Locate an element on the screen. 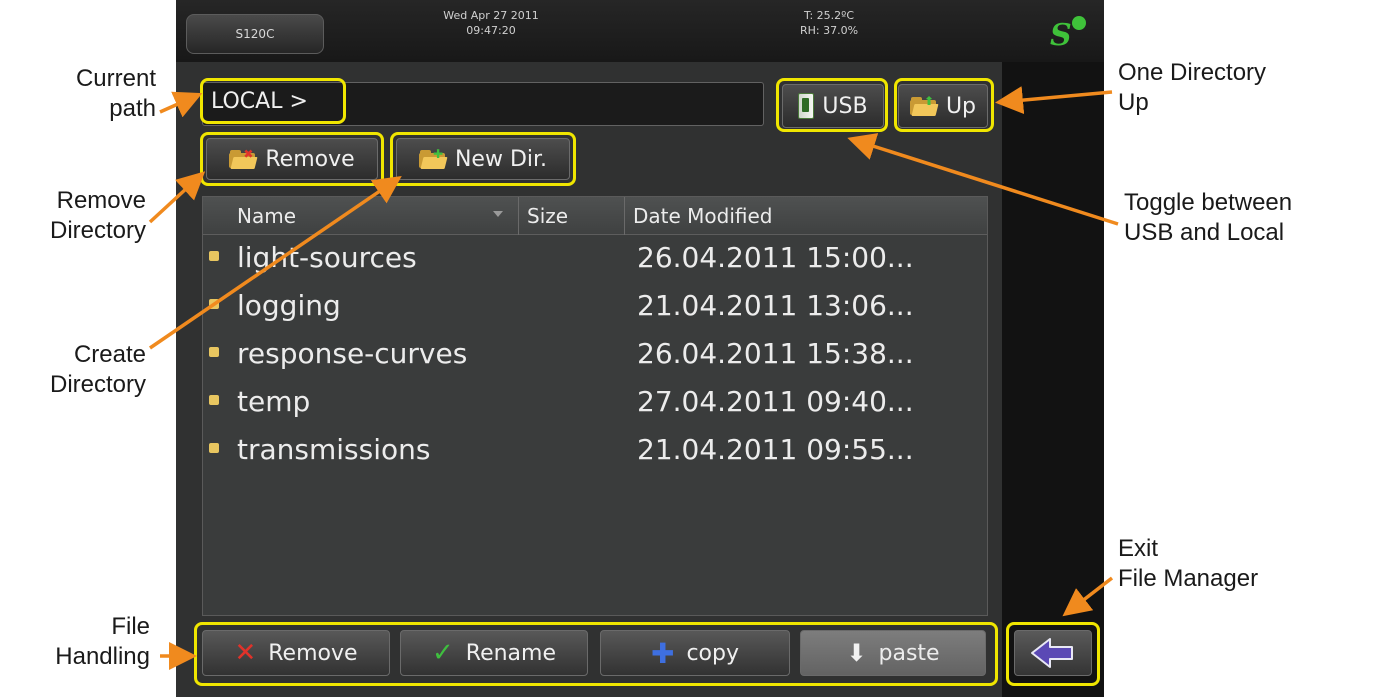 The width and height of the screenshot is (1380, 697). arrow-remove-directory is located at coordinates (177, 197).